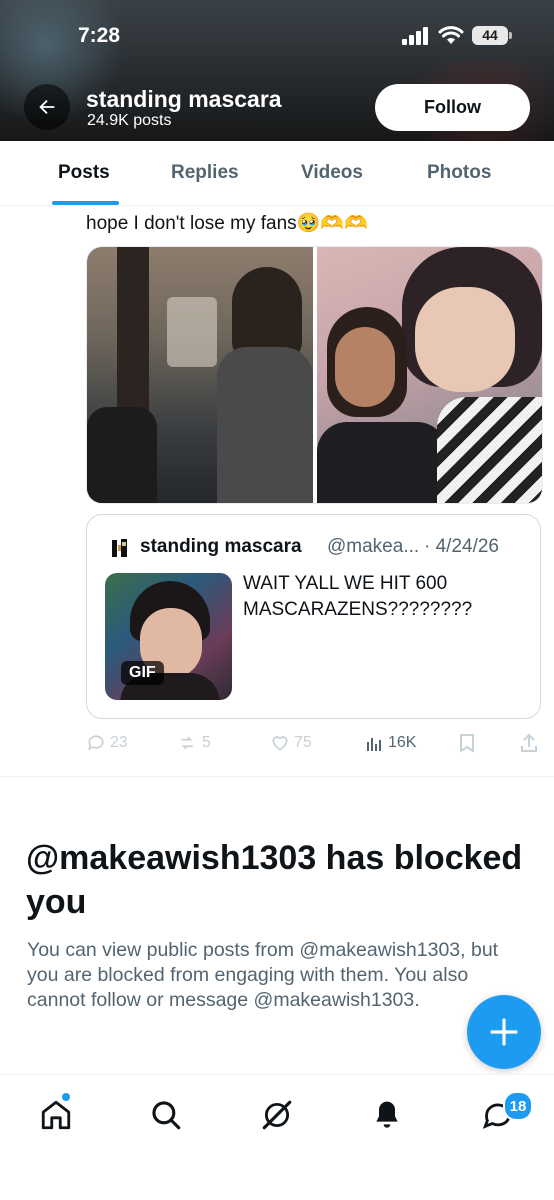 Image resolution: width=554 pixels, height=1200 pixels. What do you see at coordinates (193, 743) in the screenshot?
I see `repost-button: 5` at bounding box center [193, 743].